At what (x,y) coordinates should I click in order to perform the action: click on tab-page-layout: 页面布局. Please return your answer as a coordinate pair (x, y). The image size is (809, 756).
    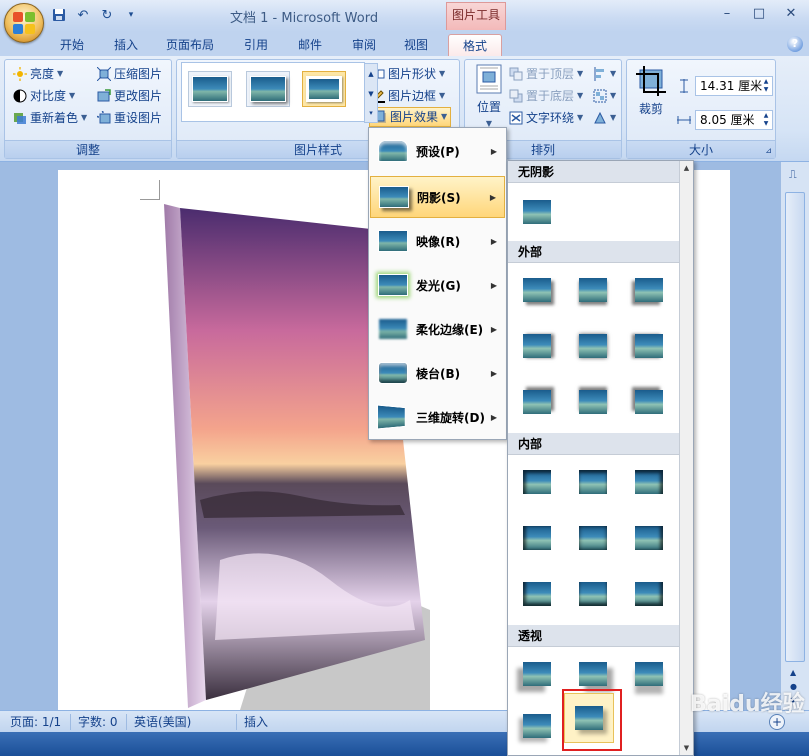
    Looking at the image, I should click on (190, 45).